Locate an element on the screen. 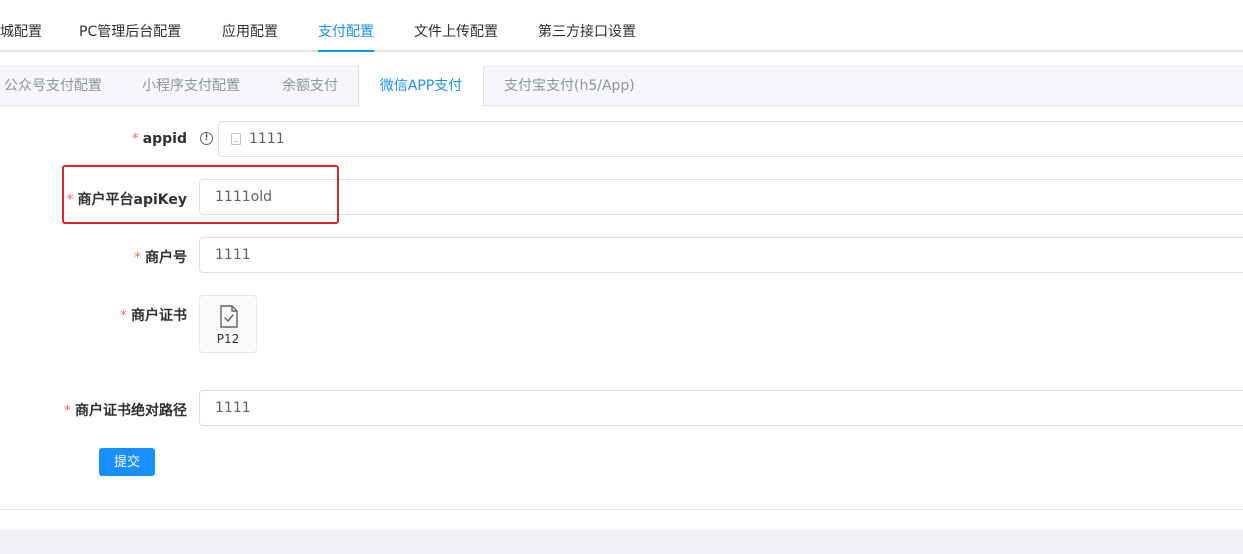 This screenshot has height=554, width=1243. subtab-alipay: 支付宝支付(h5/App) is located at coordinates (569, 86).